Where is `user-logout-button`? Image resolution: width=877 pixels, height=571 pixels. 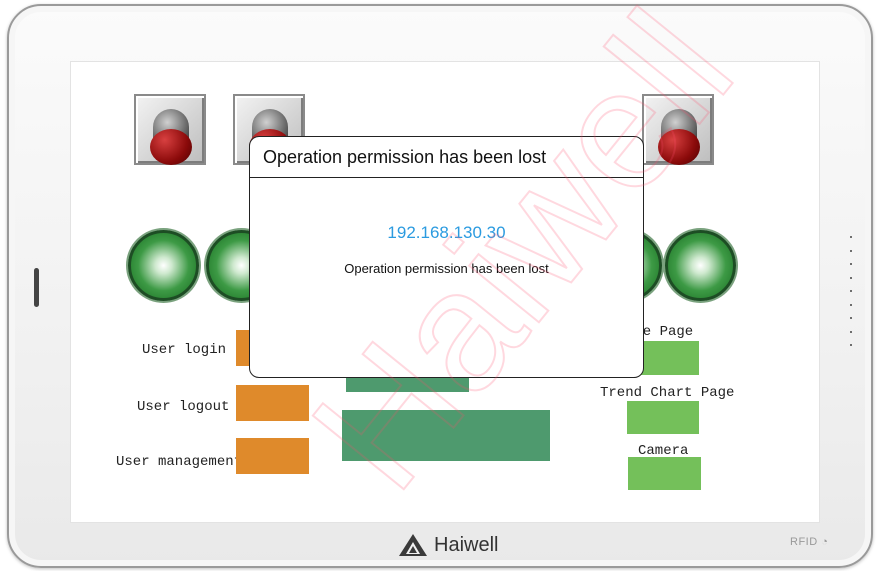
user-logout-button is located at coordinates (272, 403).